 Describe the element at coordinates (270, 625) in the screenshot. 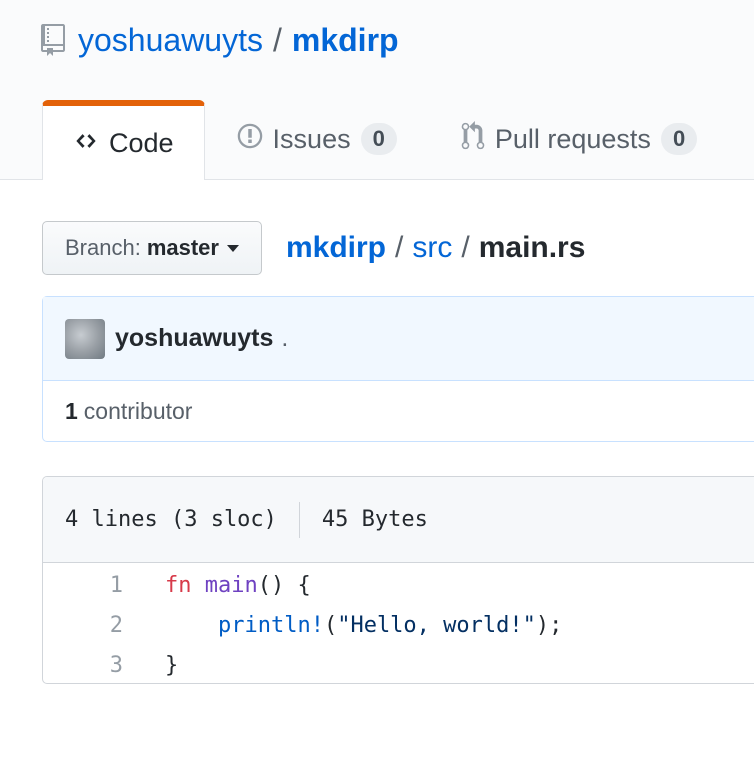

I see `macro-token: println!` at that location.